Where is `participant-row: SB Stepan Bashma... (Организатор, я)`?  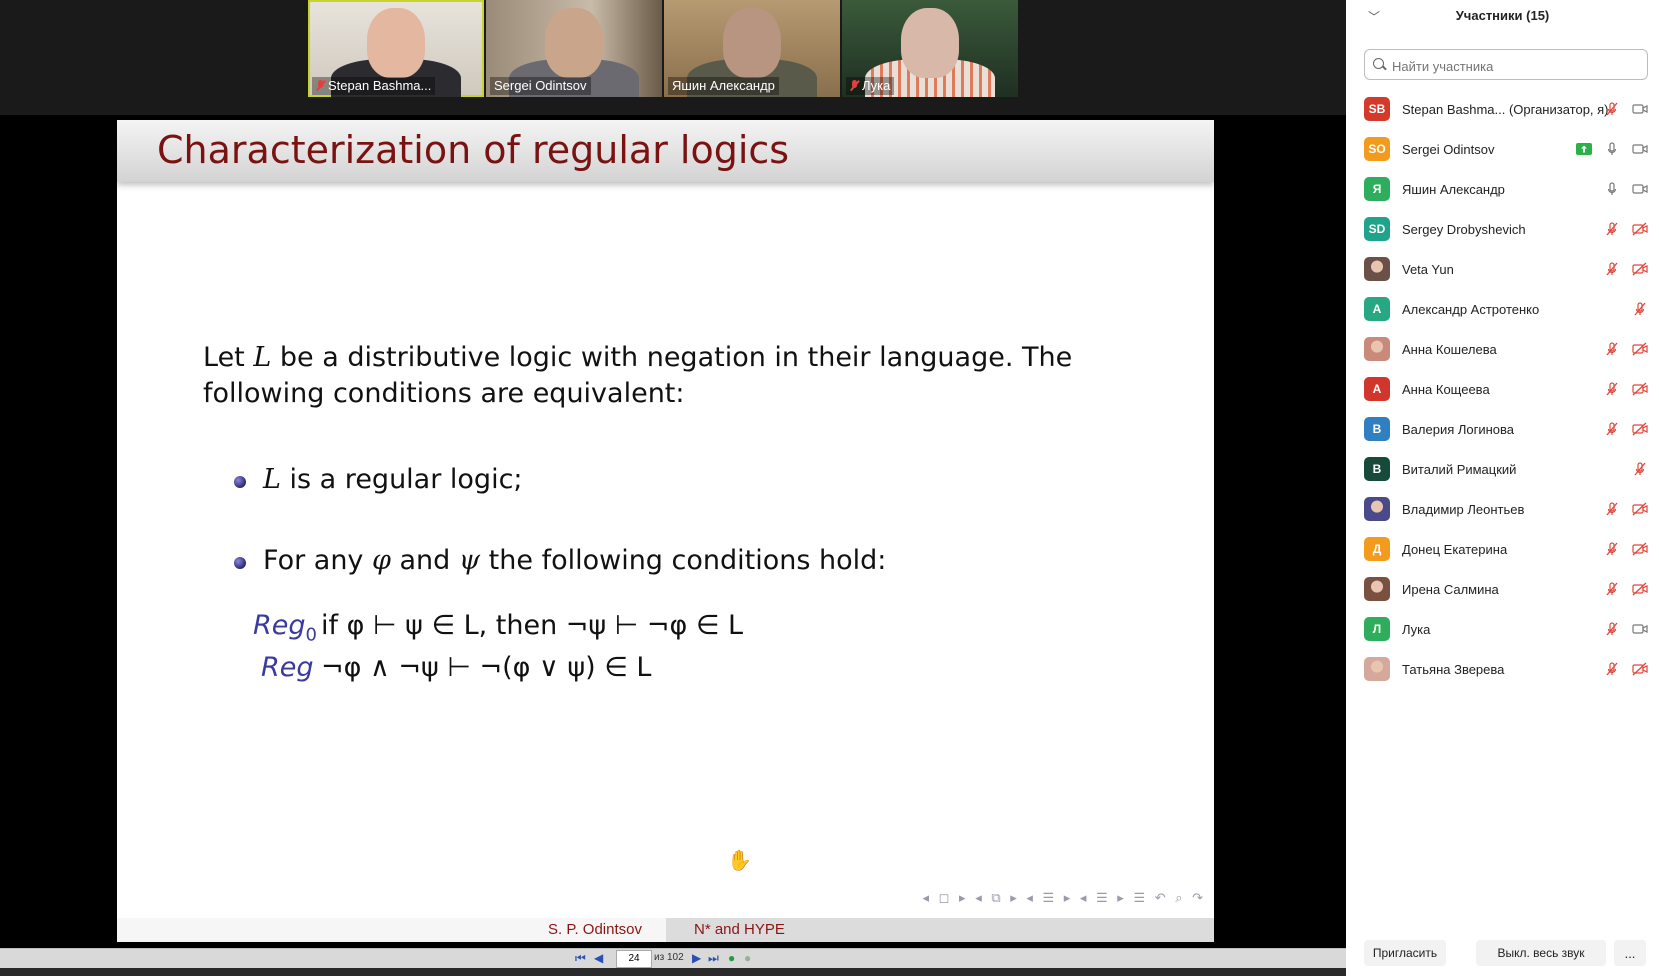 participant-row: SB Stepan Bashma... (Организатор, я) is located at coordinates (1511, 108).